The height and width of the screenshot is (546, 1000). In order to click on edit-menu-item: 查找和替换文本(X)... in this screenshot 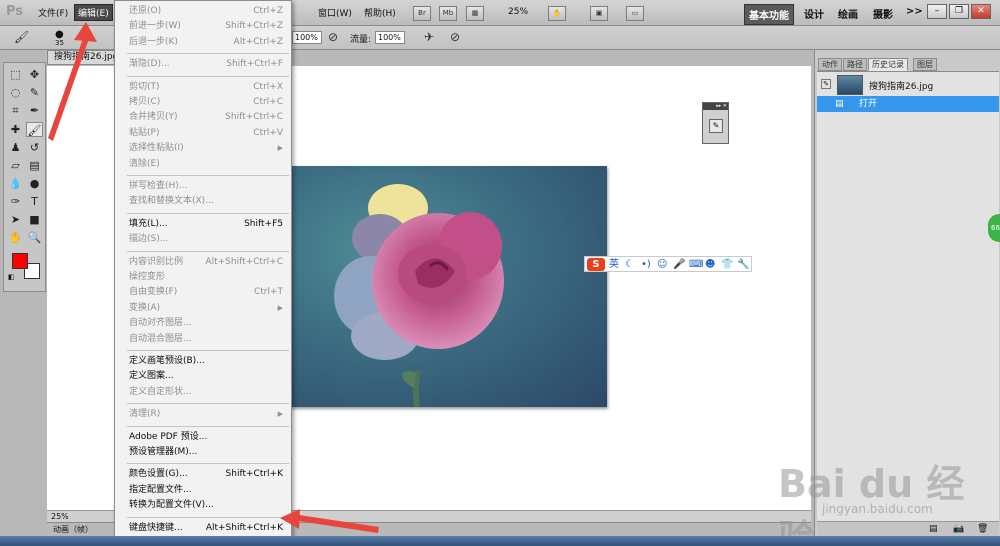, I will do `click(208, 201)`.